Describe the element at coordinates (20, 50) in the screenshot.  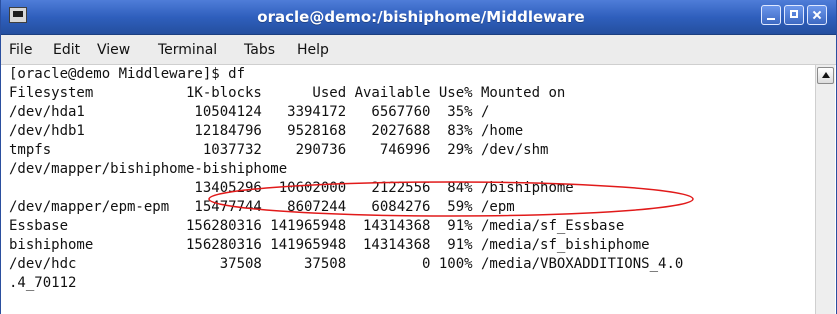
I see `menu-file: File` at that location.